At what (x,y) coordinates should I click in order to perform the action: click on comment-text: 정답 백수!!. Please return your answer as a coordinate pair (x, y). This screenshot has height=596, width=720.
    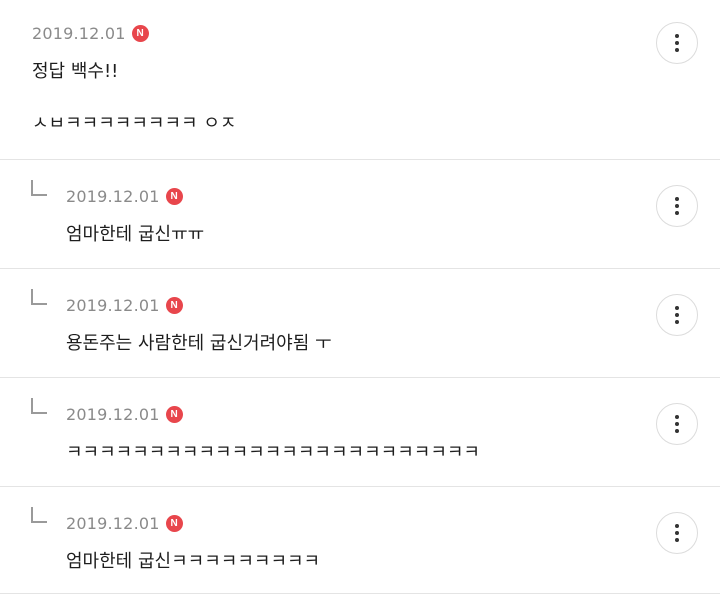
    Looking at the image, I should click on (75, 71).